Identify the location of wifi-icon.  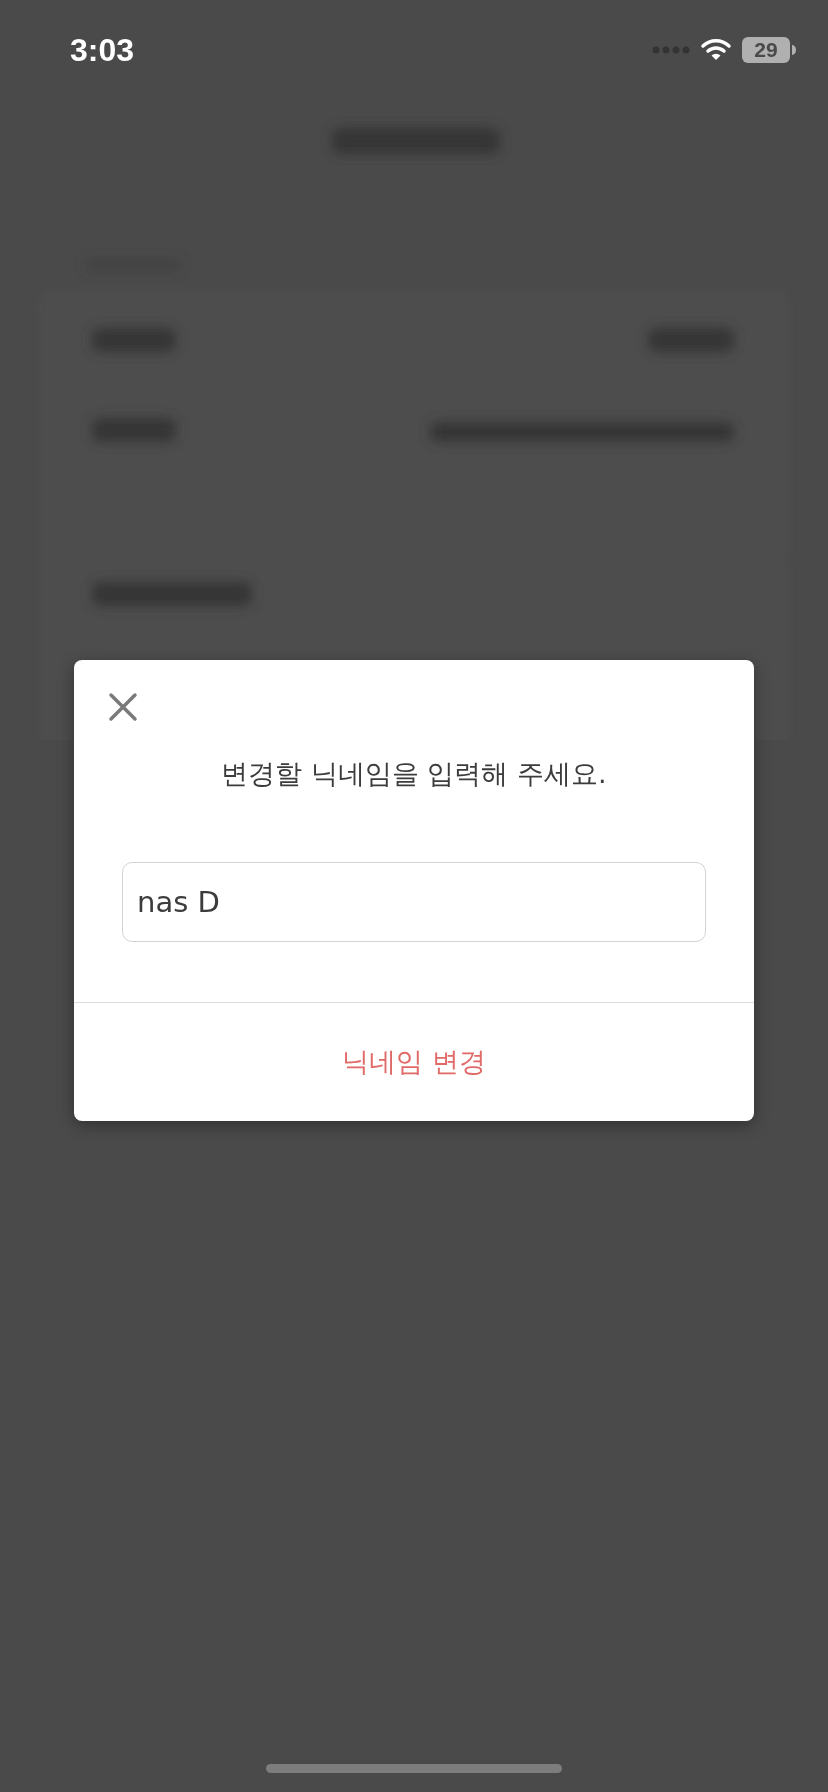
(716, 50).